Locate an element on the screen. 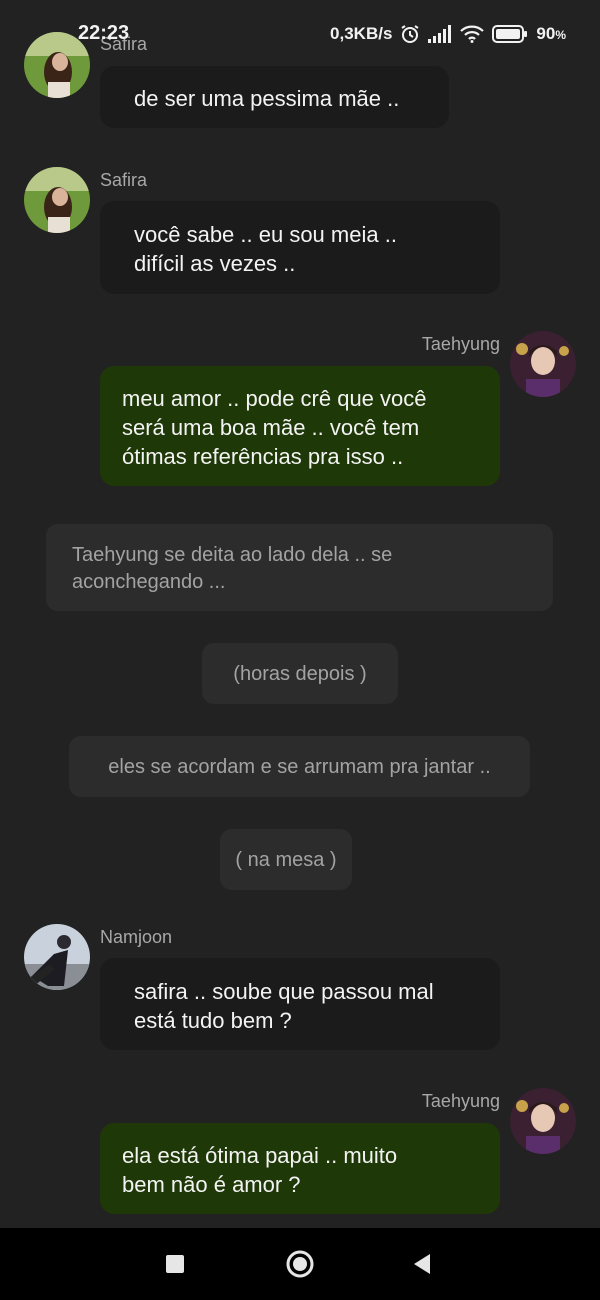  status-time: 22:23 is located at coordinates (104, 33).